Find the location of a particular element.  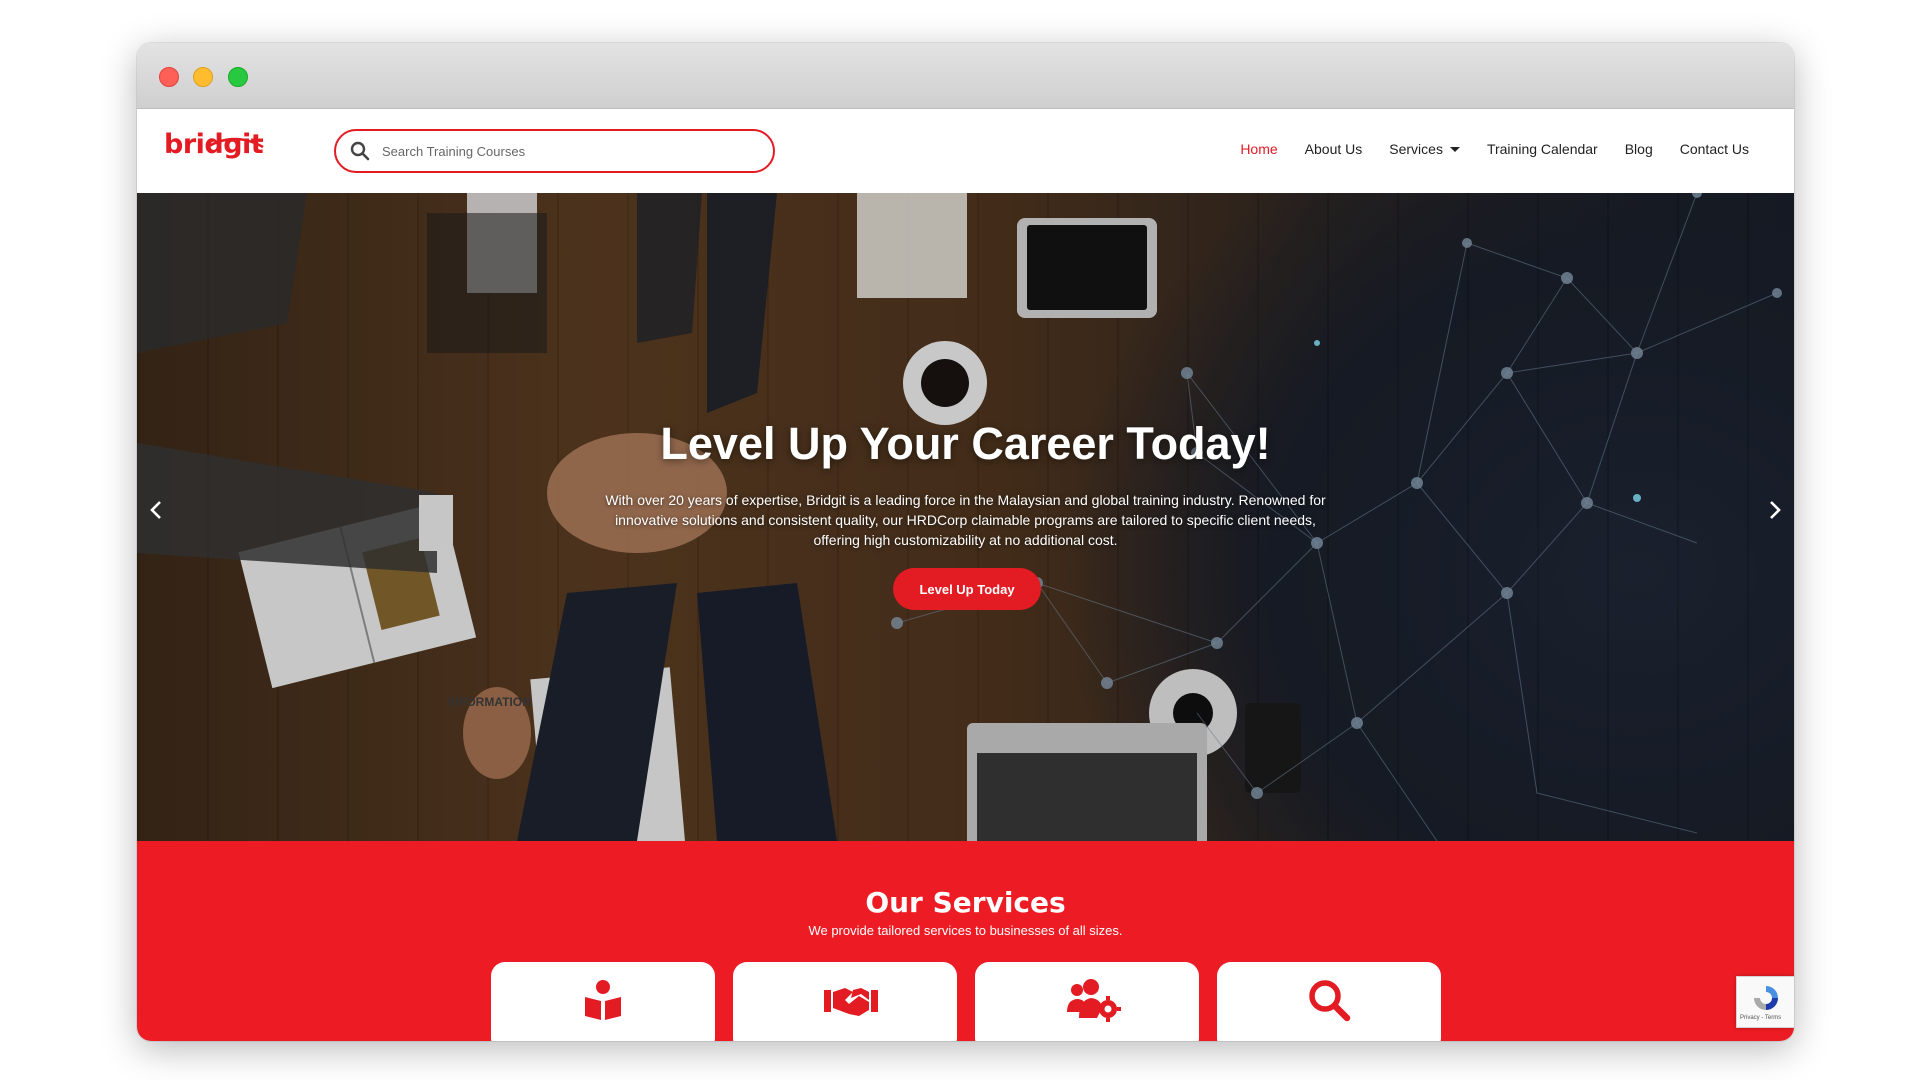

maximize-window-button is located at coordinates (238, 77).